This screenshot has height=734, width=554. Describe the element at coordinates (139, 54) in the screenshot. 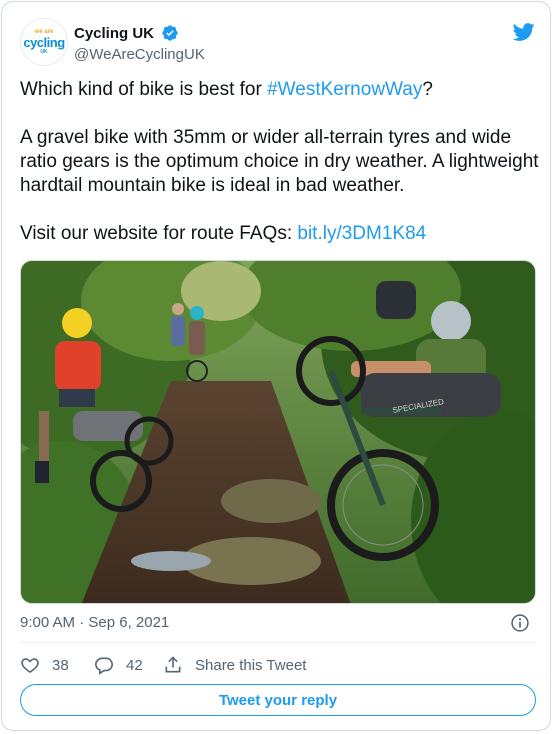

I see `author-handle: @WeAreCyclingUK` at that location.